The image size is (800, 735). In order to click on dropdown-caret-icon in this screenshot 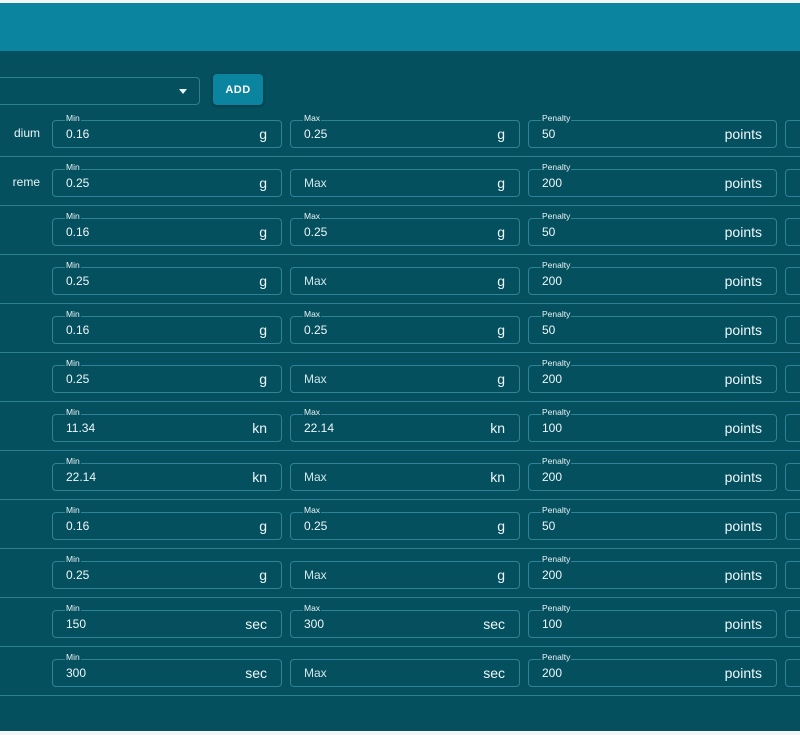, I will do `click(183, 91)`.